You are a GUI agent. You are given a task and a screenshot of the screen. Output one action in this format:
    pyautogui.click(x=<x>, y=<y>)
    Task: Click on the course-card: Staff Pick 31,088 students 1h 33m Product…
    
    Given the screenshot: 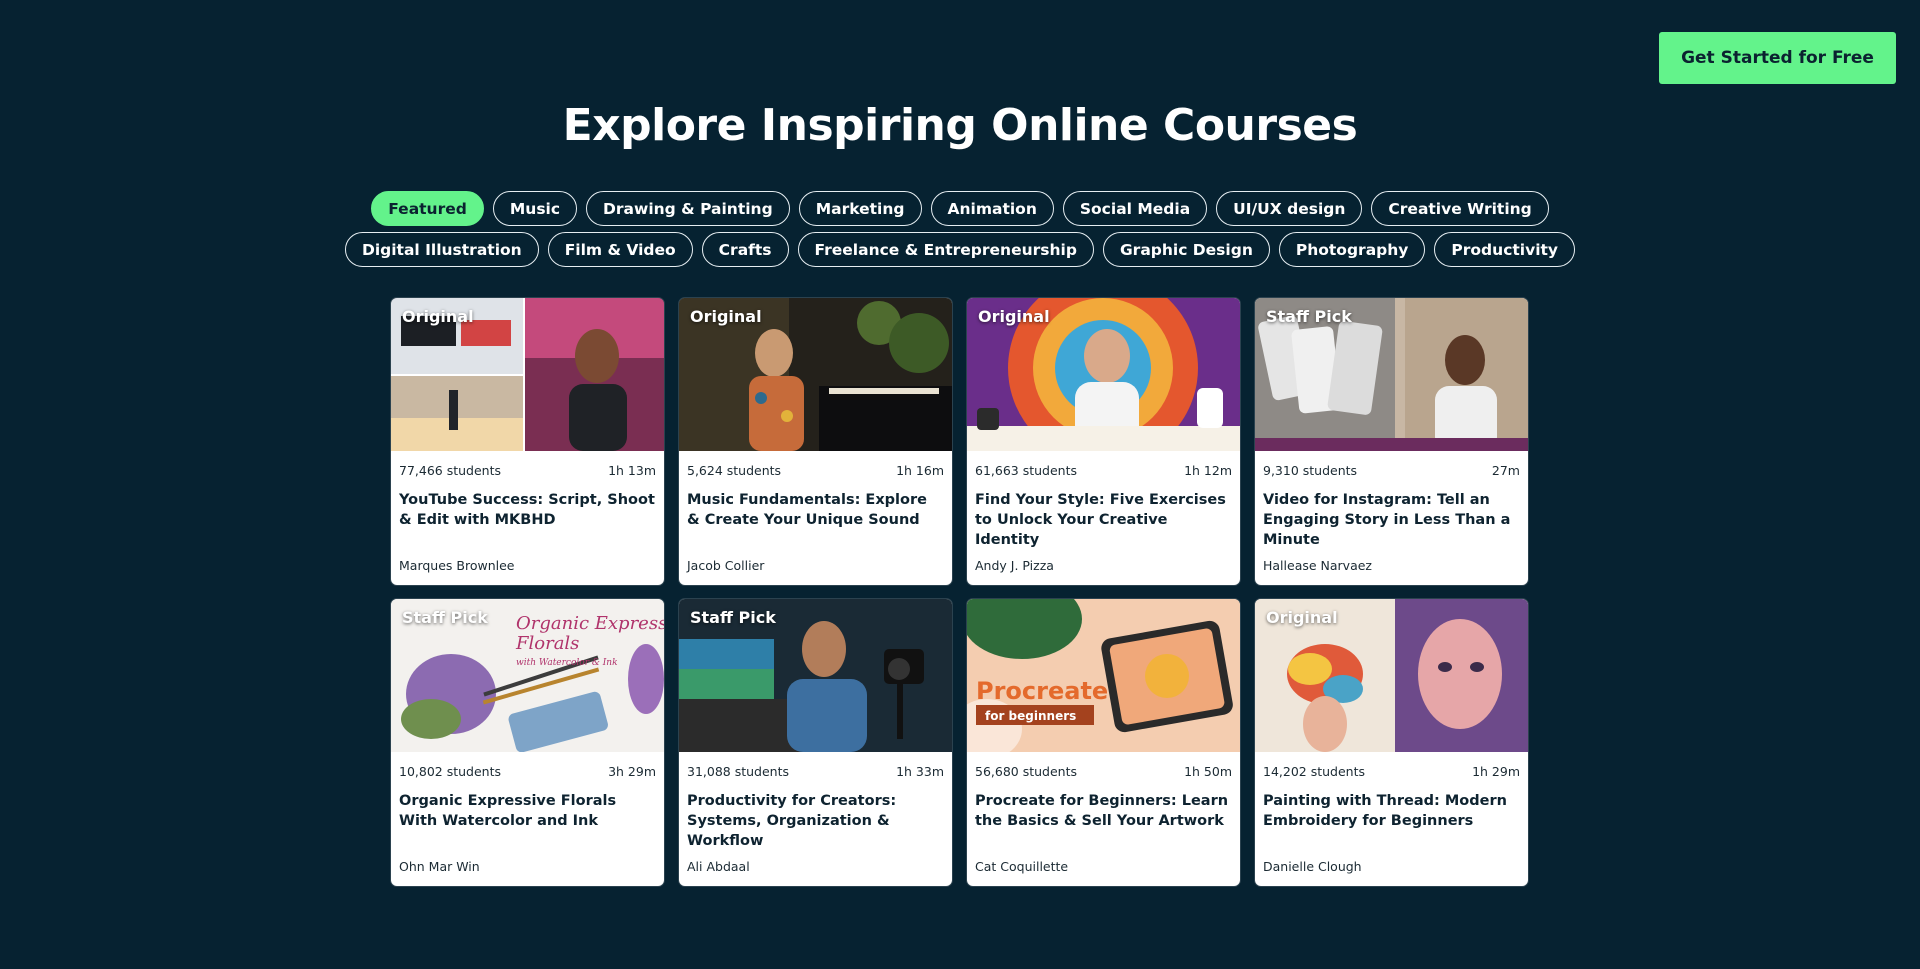 What is the action you would take?
    pyautogui.click(x=815, y=742)
    